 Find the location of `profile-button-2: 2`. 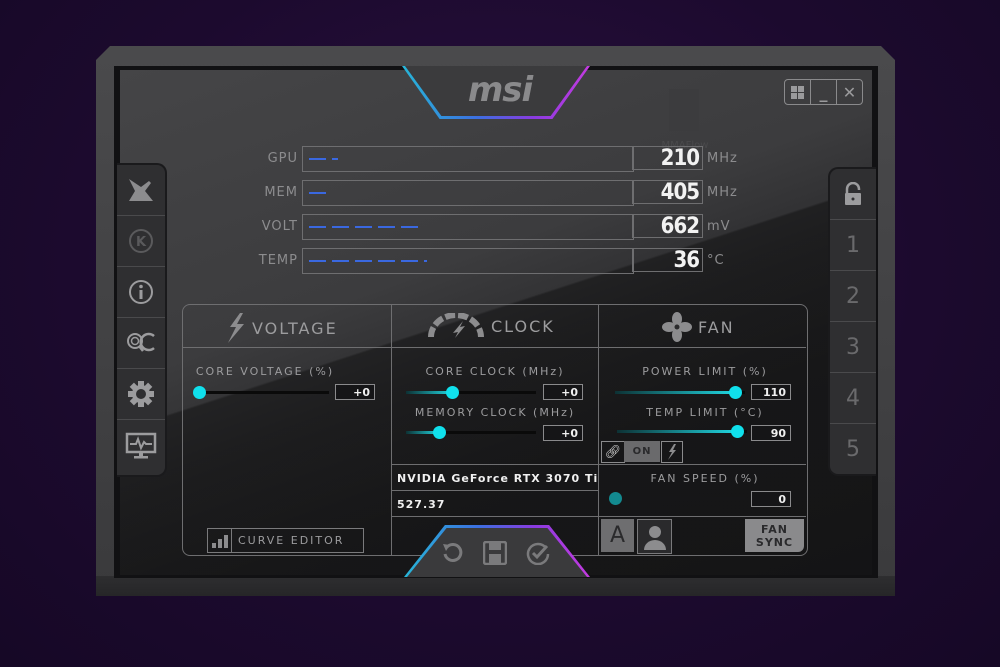

profile-button-2: 2 is located at coordinates (853, 296).